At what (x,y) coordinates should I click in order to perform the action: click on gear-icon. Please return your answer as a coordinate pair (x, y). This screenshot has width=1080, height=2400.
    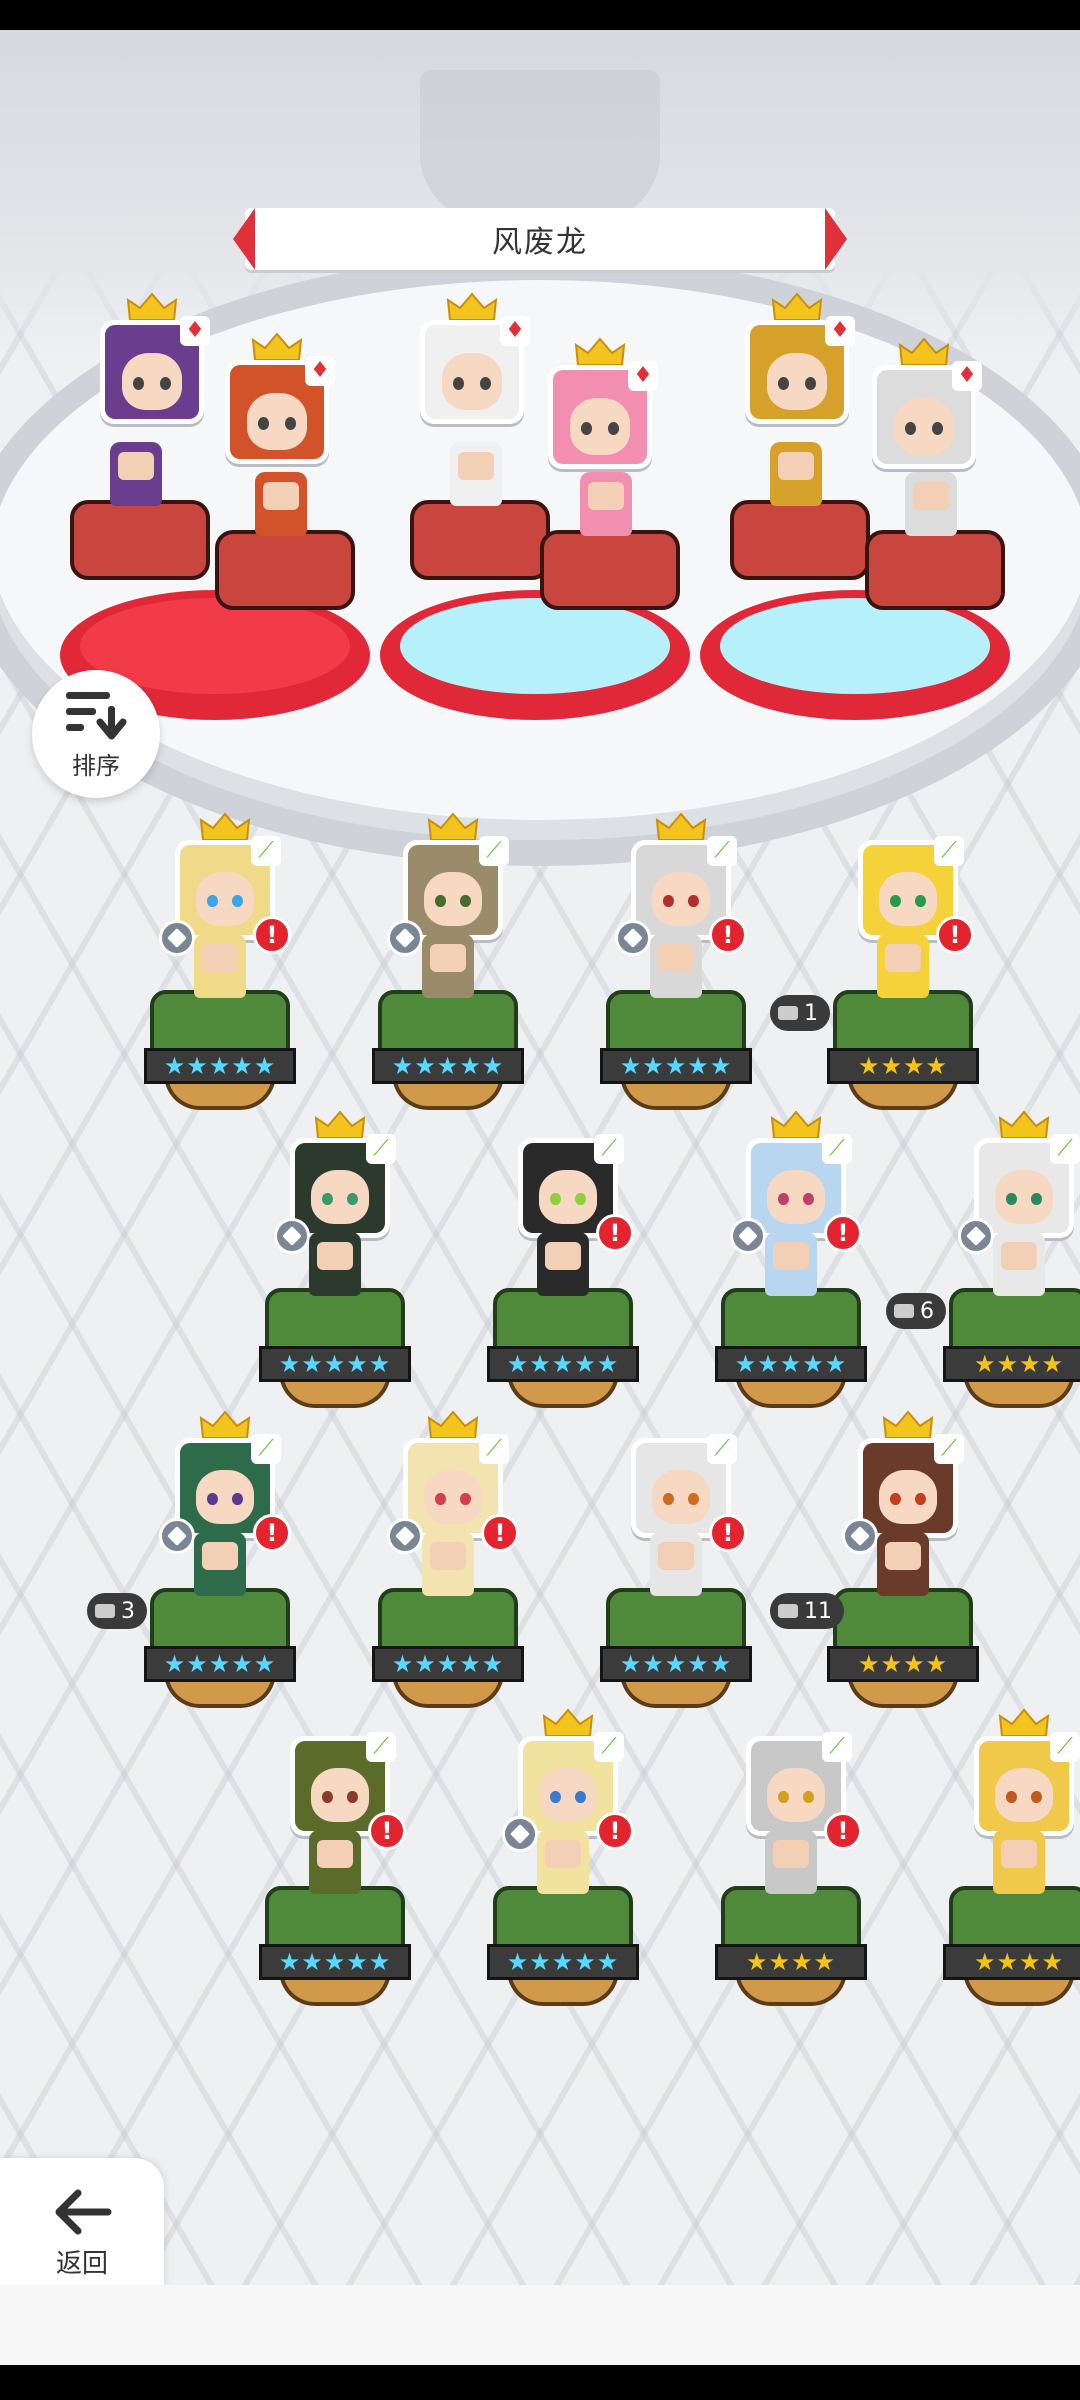
    Looking at the image, I should click on (976, 1236).